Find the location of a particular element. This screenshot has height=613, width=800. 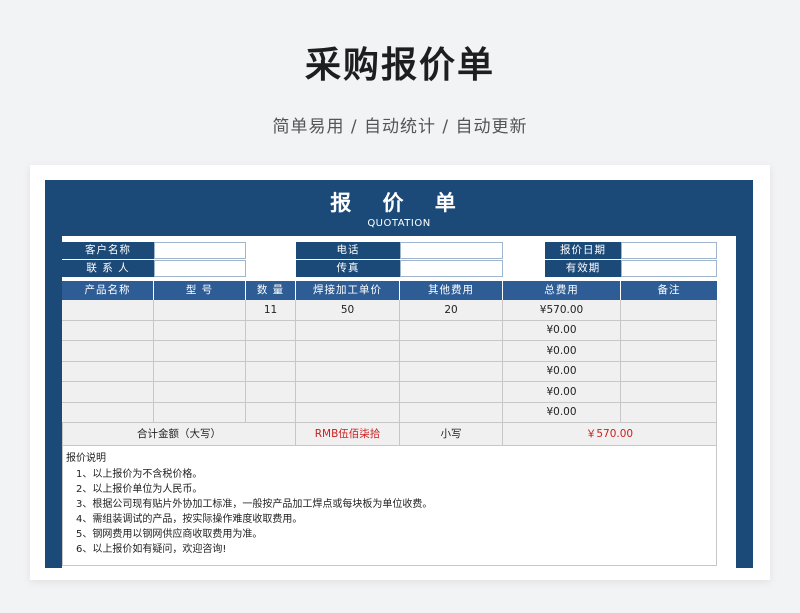

validity-field is located at coordinates (669, 268).